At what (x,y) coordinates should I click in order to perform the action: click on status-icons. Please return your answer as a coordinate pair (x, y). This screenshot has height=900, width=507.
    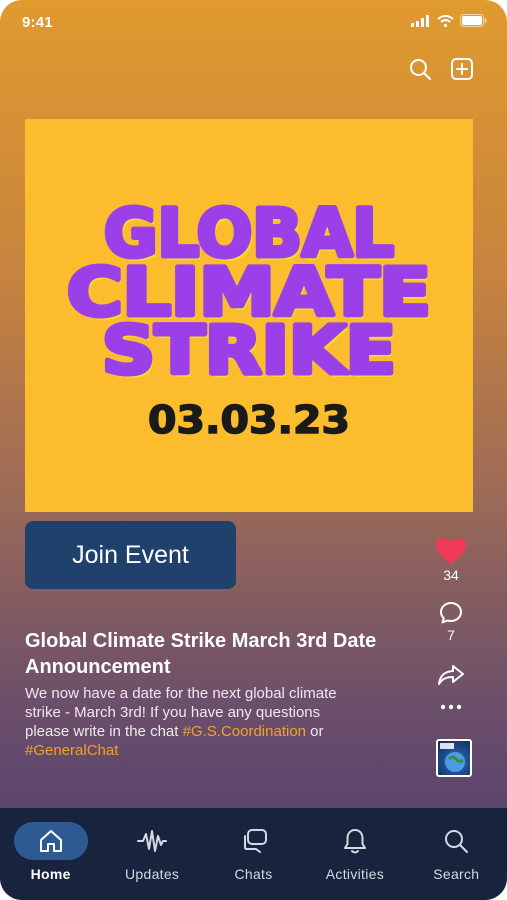
    Looking at the image, I should click on (449, 20).